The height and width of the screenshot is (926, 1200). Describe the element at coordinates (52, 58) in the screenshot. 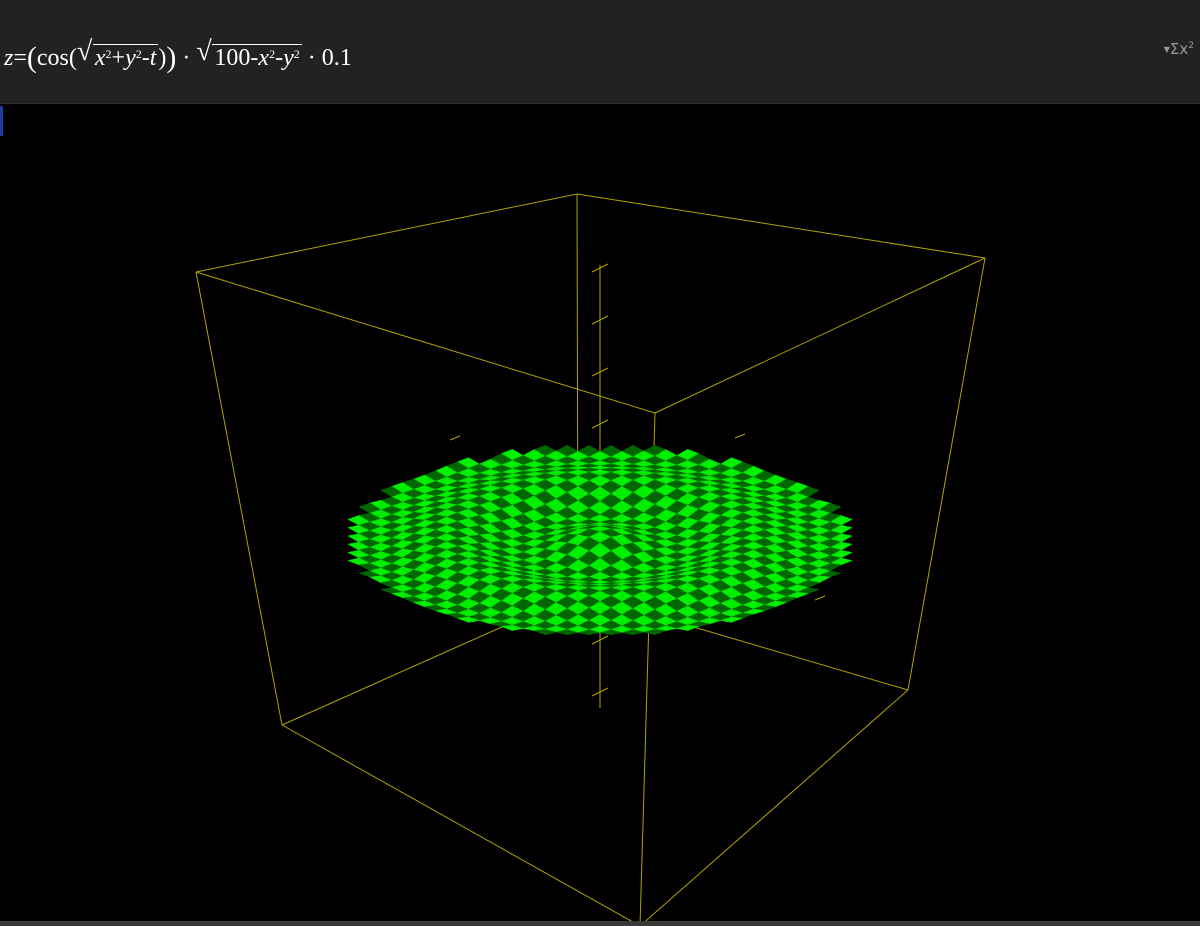

I see `formula-cos: cos` at that location.